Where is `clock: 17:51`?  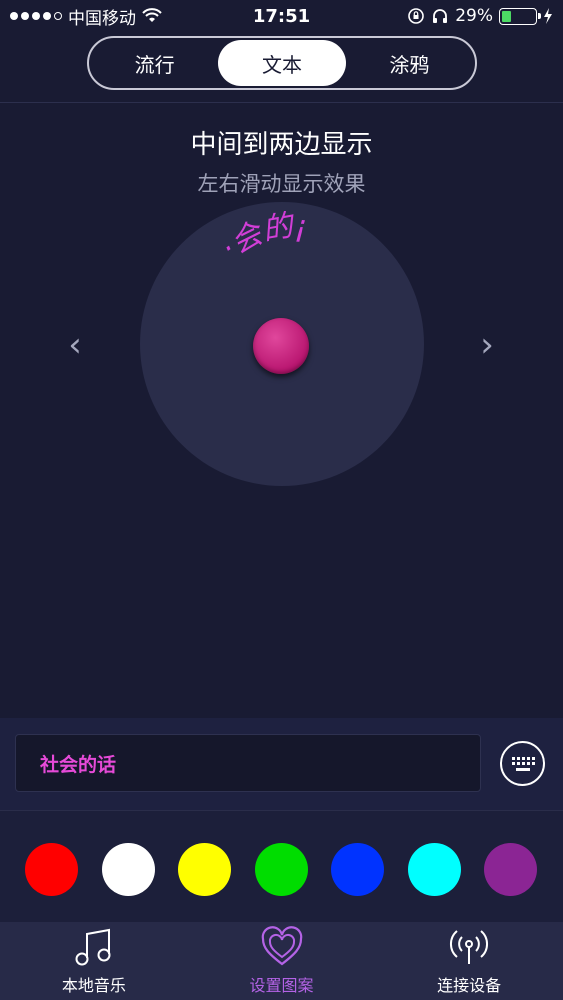
clock: 17:51 is located at coordinates (281, 16).